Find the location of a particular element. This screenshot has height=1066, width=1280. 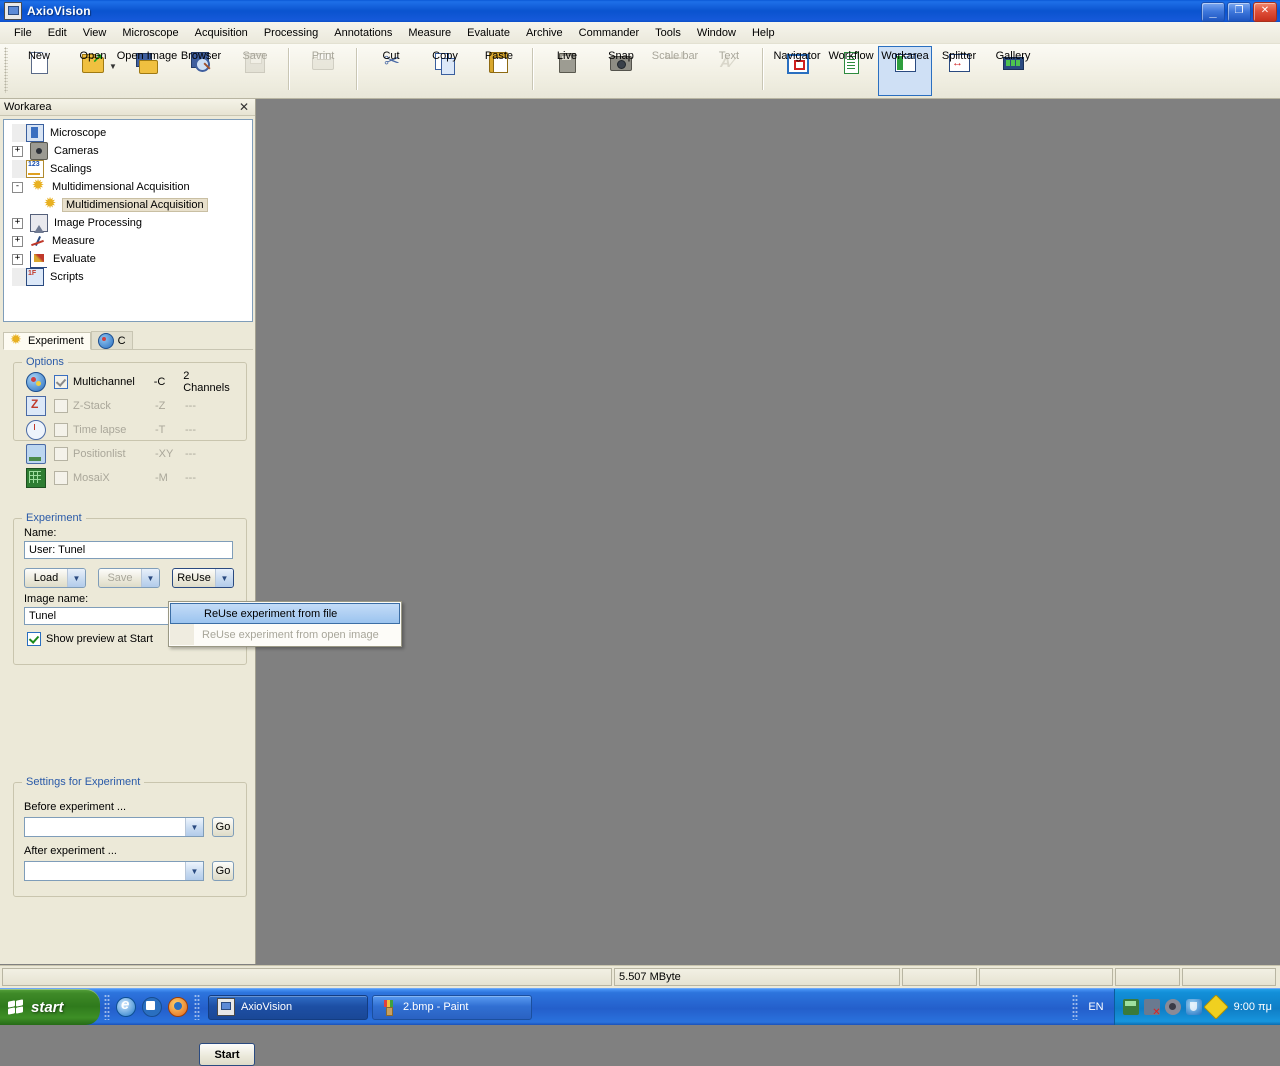

internet-explorer-icon is located at coordinates (126, 1006).